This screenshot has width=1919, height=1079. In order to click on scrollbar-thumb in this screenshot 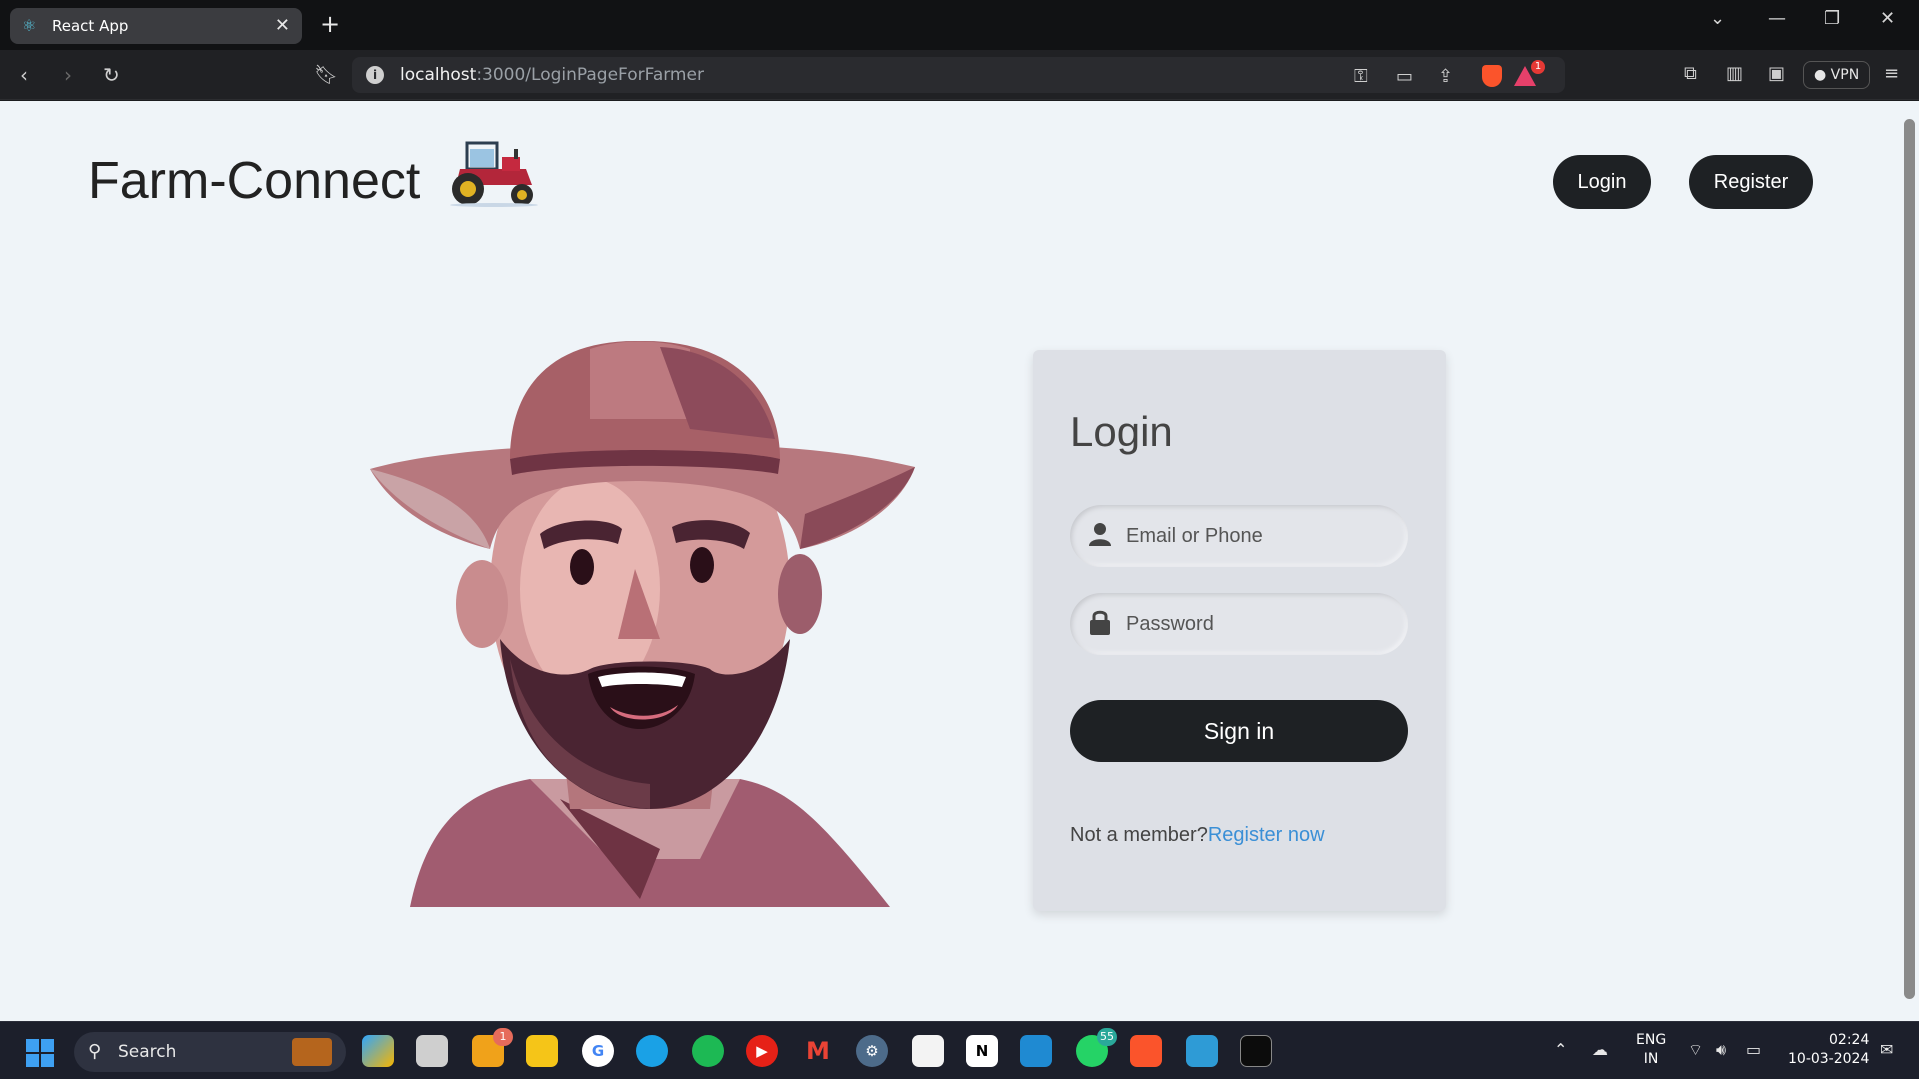, I will do `click(1909, 559)`.